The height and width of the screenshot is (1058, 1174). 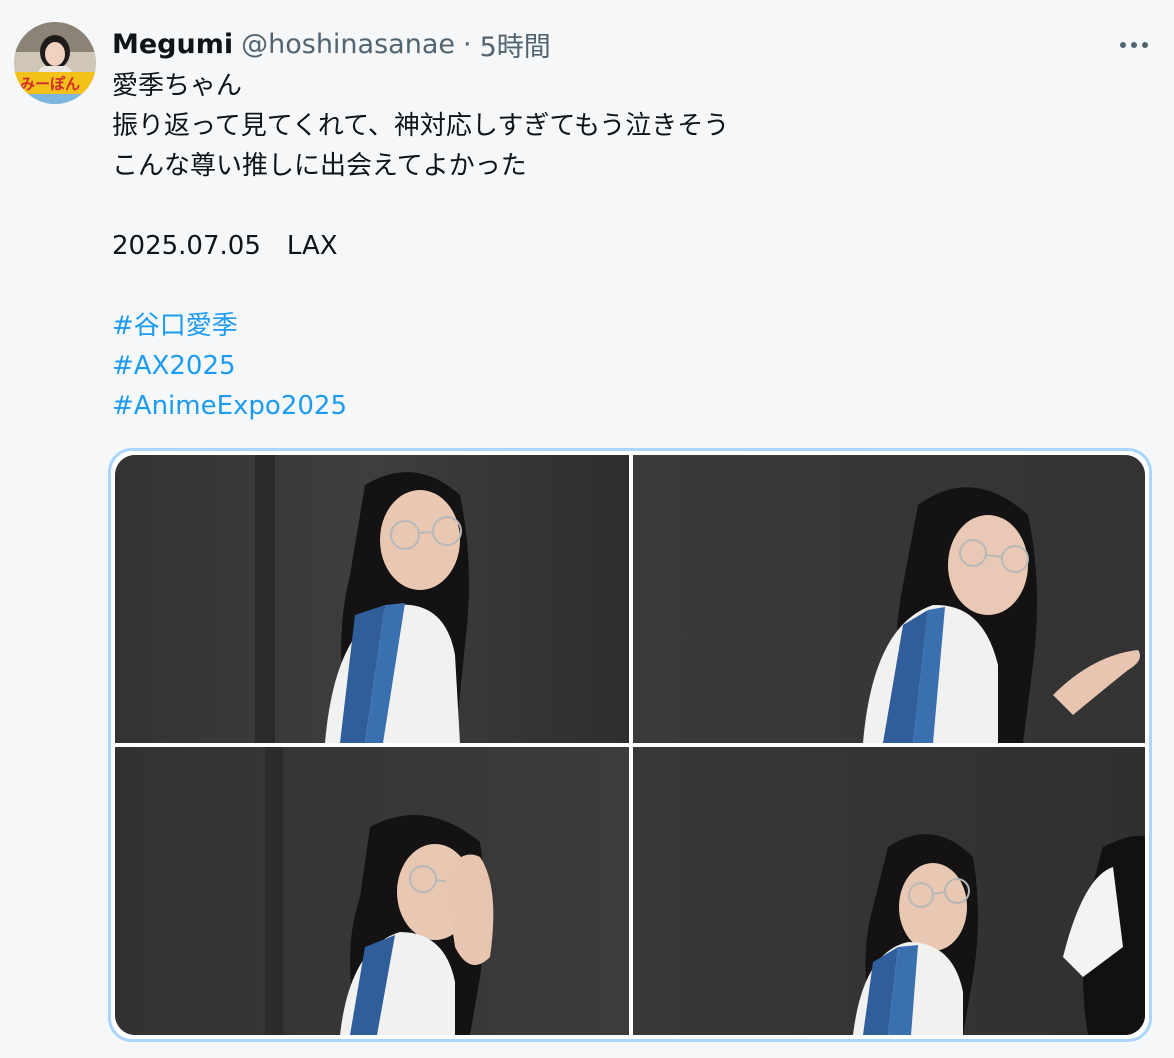 What do you see at coordinates (632, 406) in the screenshot?
I see `hashtag-link: #AnimeExpo2025` at bounding box center [632, 406].